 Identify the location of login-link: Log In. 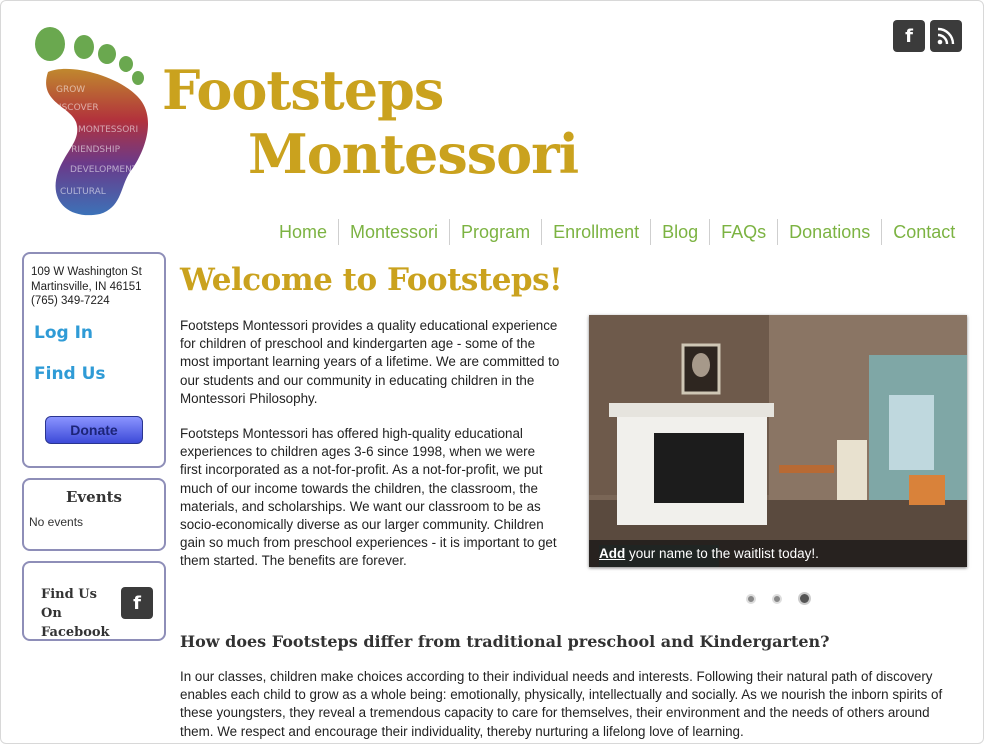
(63, 333).